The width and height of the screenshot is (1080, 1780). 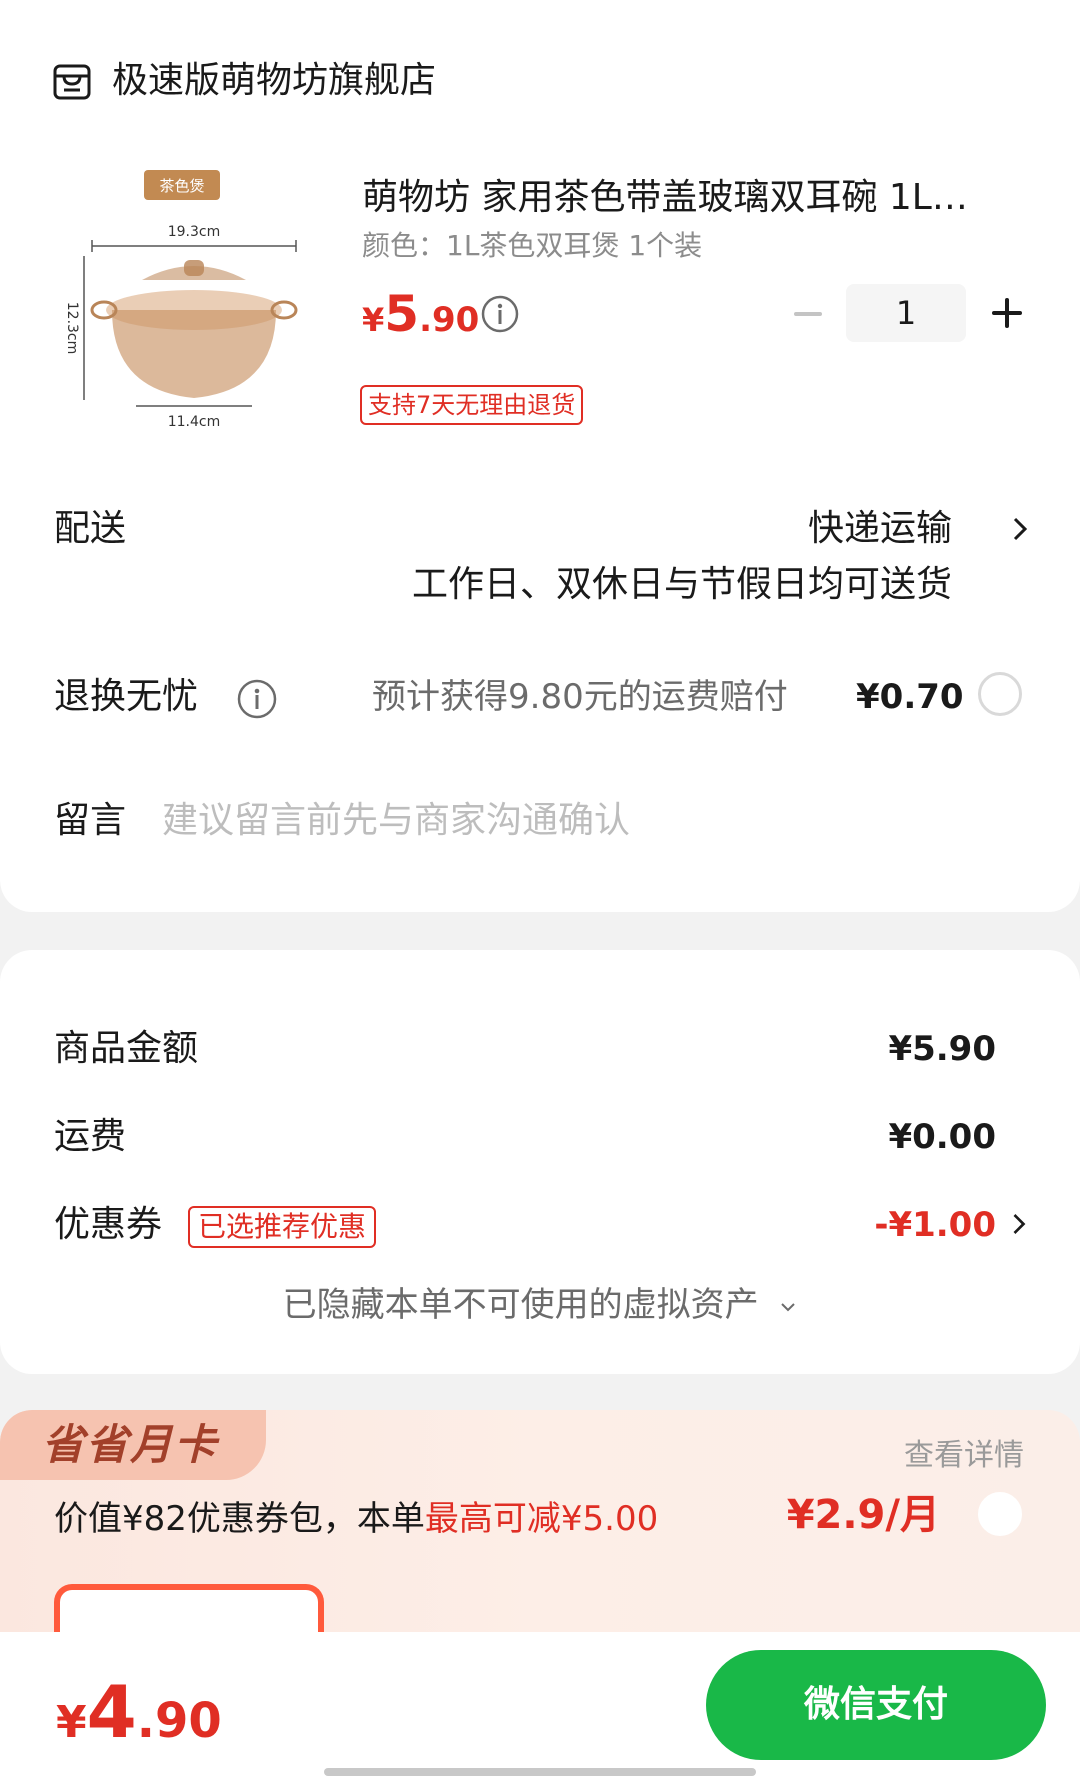 What do you see at coordinates (126, 1048) in the screenshot?
I see `goods-amount-label: 商品金额` at bounding box center [126, 1048].